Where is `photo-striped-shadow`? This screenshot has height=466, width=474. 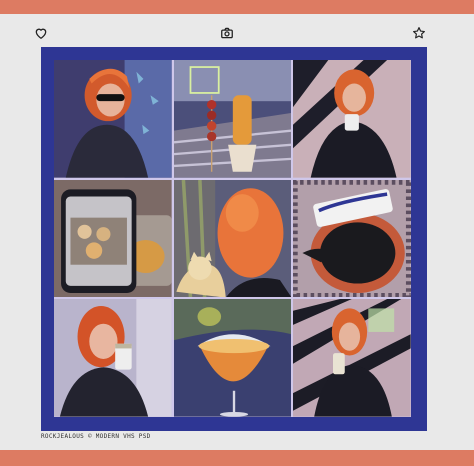 photo-striped-shadow is located at coordinates (352, 358).